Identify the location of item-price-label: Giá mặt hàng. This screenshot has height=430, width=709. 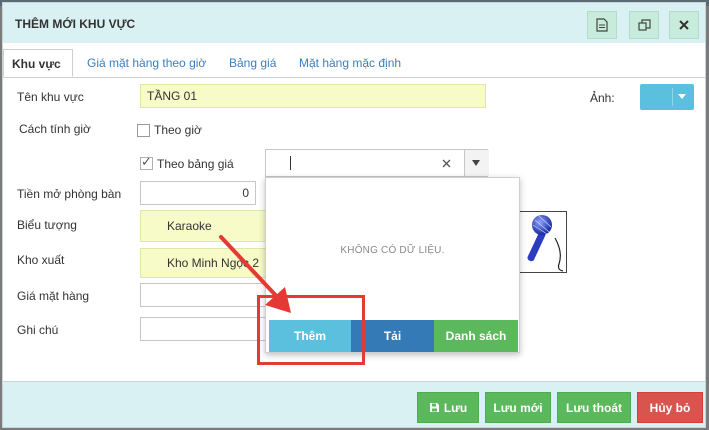
(53, 296).